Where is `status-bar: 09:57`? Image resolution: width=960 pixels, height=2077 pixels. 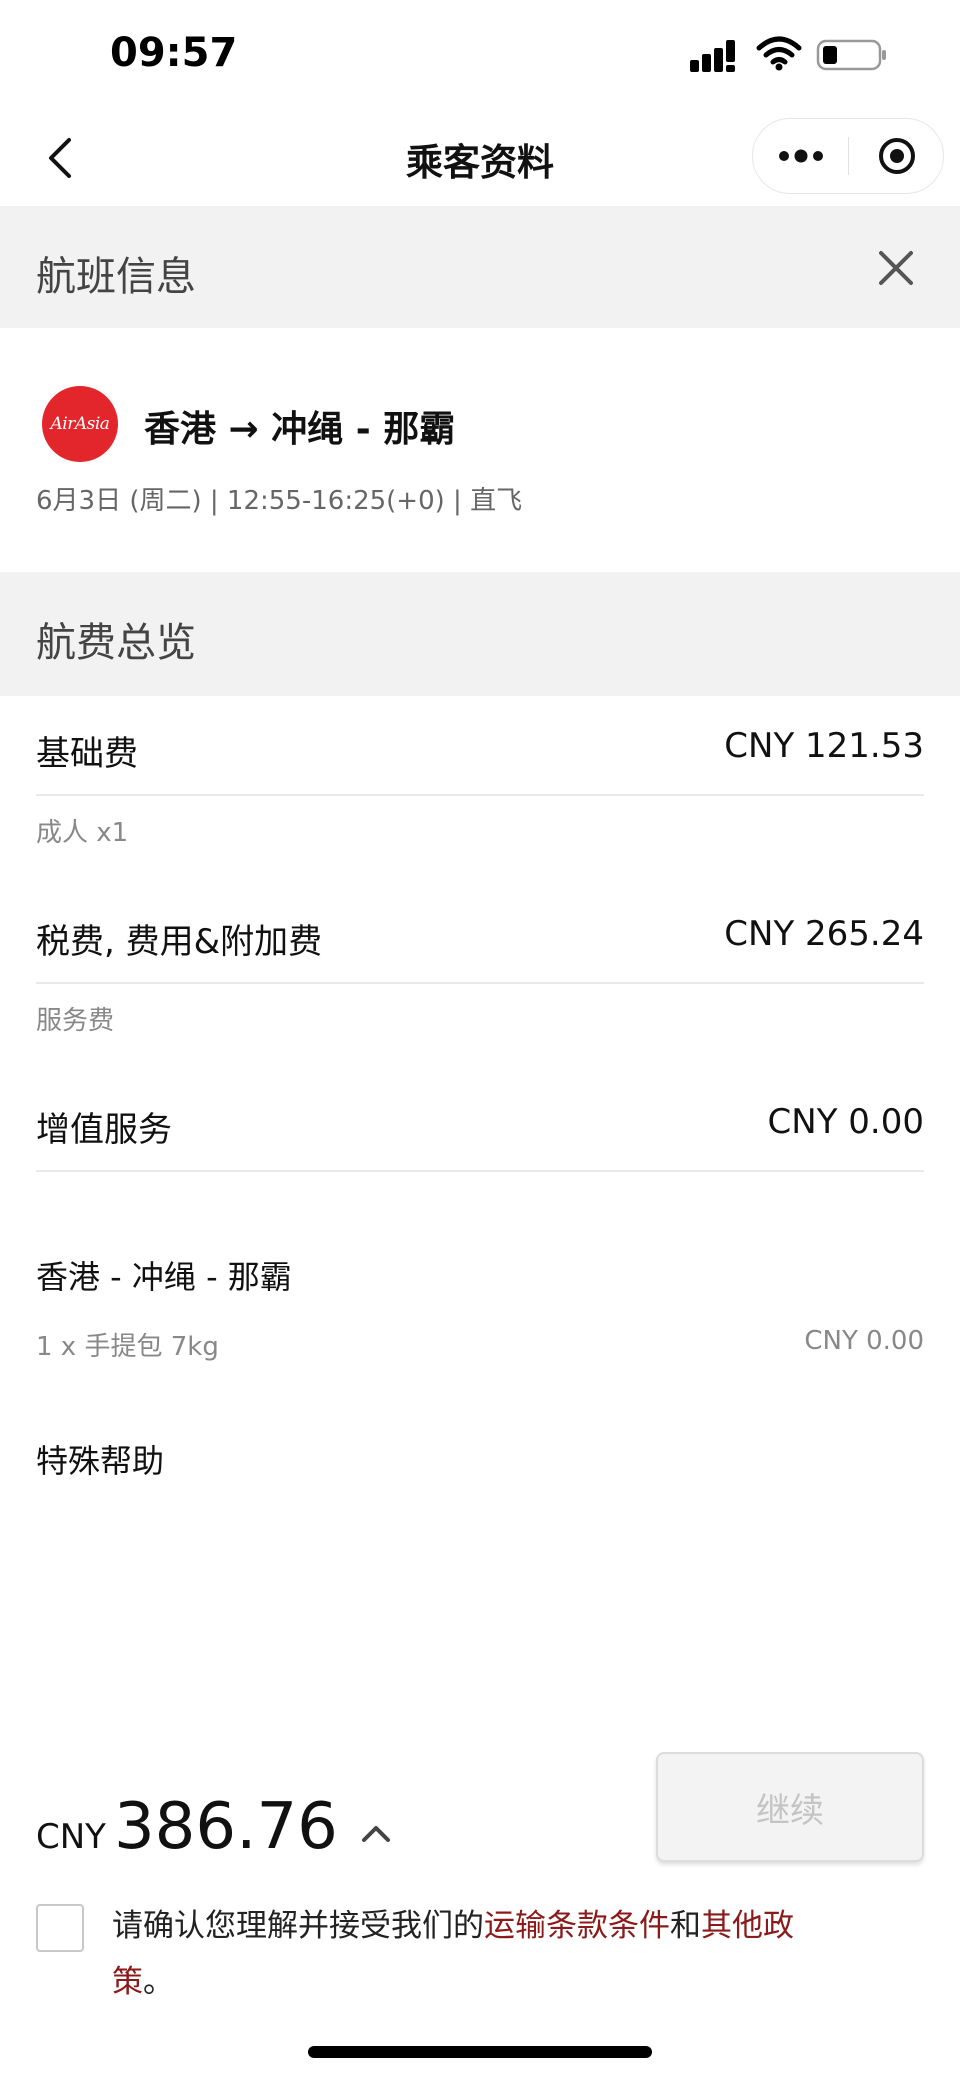
status-bar: 09:57 is located at coordinates (480, 55).